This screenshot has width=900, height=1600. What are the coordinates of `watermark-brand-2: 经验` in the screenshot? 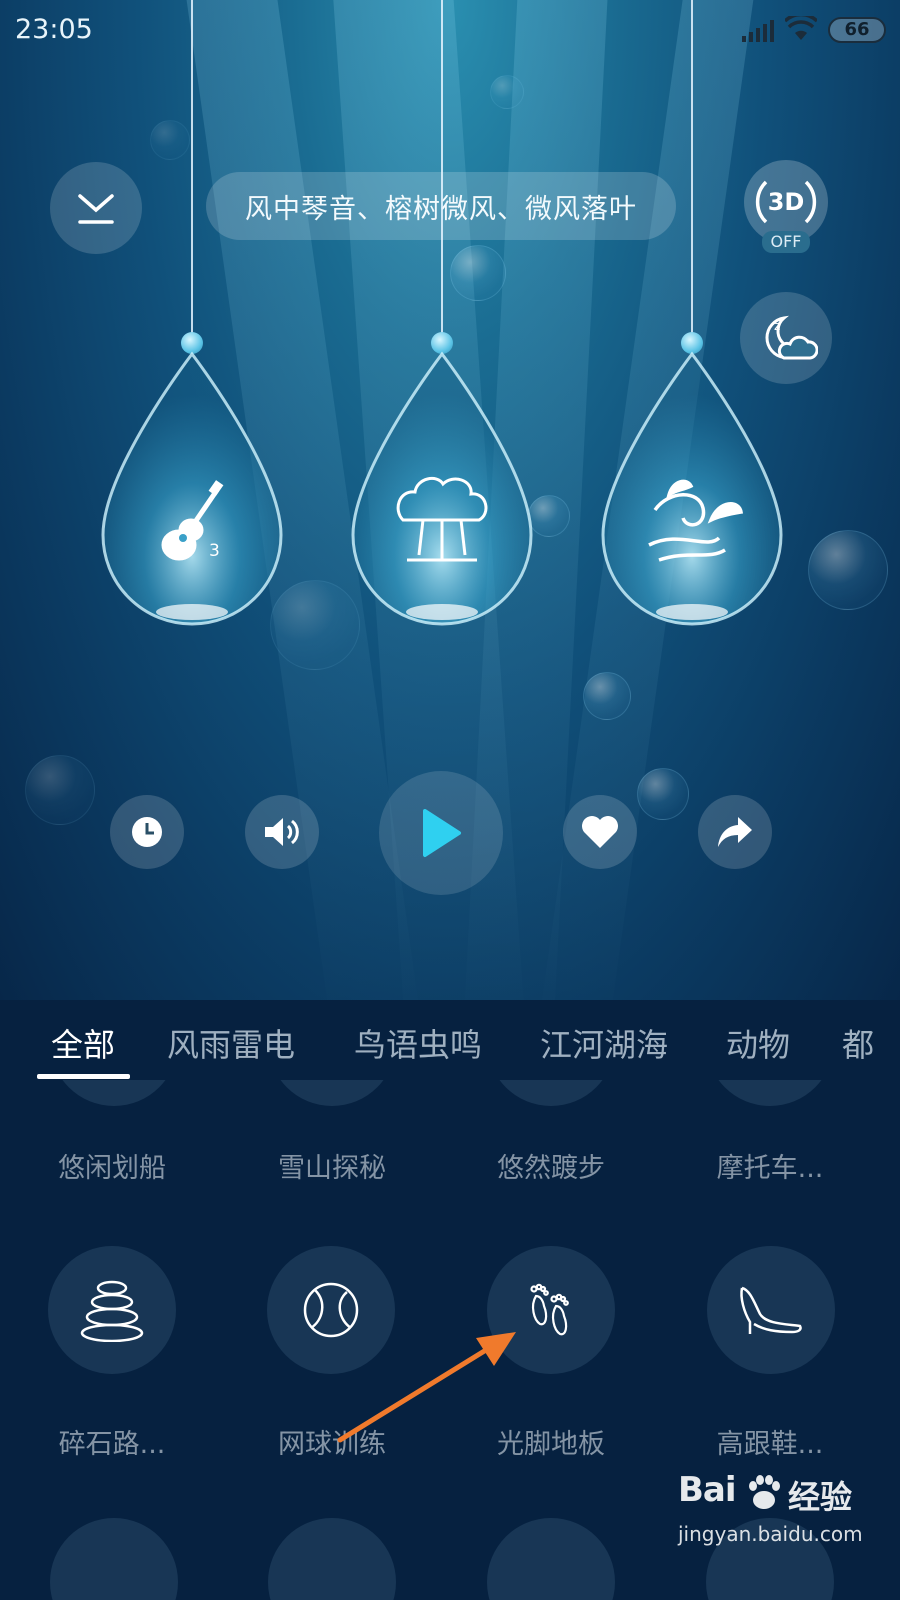 It's located at (820, 1497).